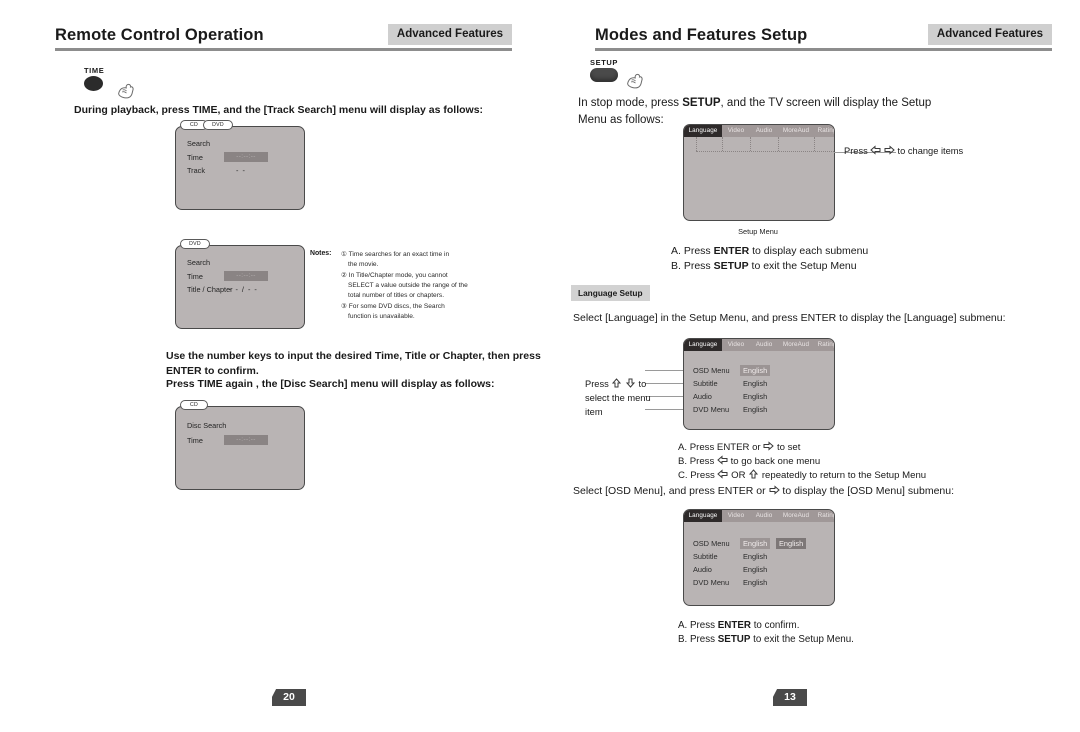 Image resolution: width=1080 pixels, height=732 pixels. Describe the element at coordinates (408, 285) in the screenshot. I see `notes-item-2-cont-a: SELECT a value outside the range of the` at that location.